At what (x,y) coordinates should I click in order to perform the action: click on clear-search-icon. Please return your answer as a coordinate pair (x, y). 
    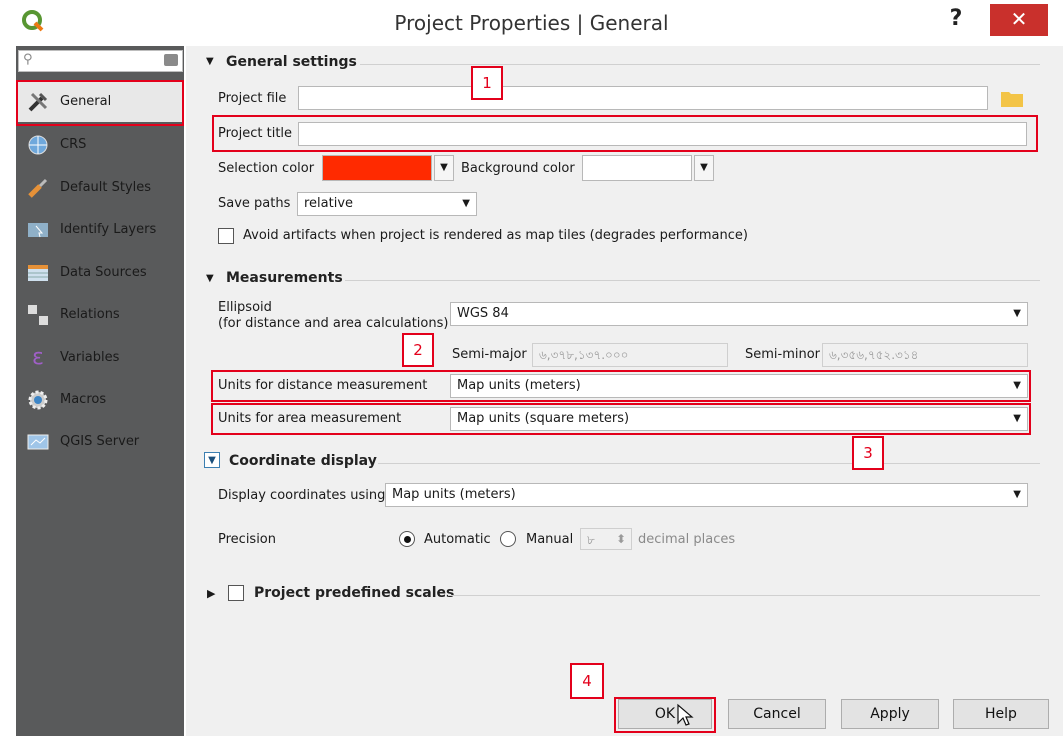
    Looking at the image, I should click on (171, 60).